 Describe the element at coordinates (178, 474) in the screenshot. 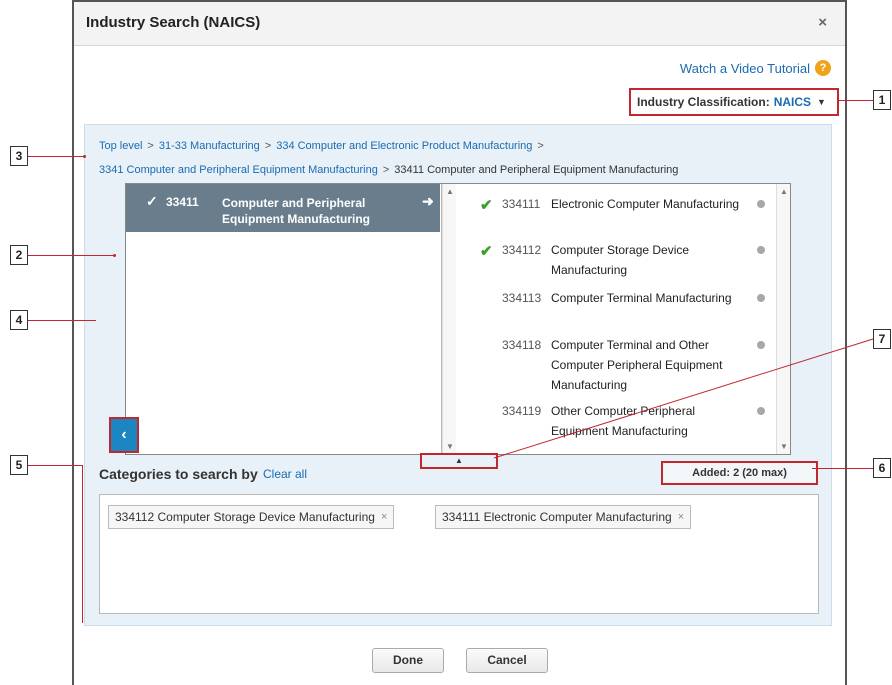

I see `categories-label: Categories to search by` at that location.